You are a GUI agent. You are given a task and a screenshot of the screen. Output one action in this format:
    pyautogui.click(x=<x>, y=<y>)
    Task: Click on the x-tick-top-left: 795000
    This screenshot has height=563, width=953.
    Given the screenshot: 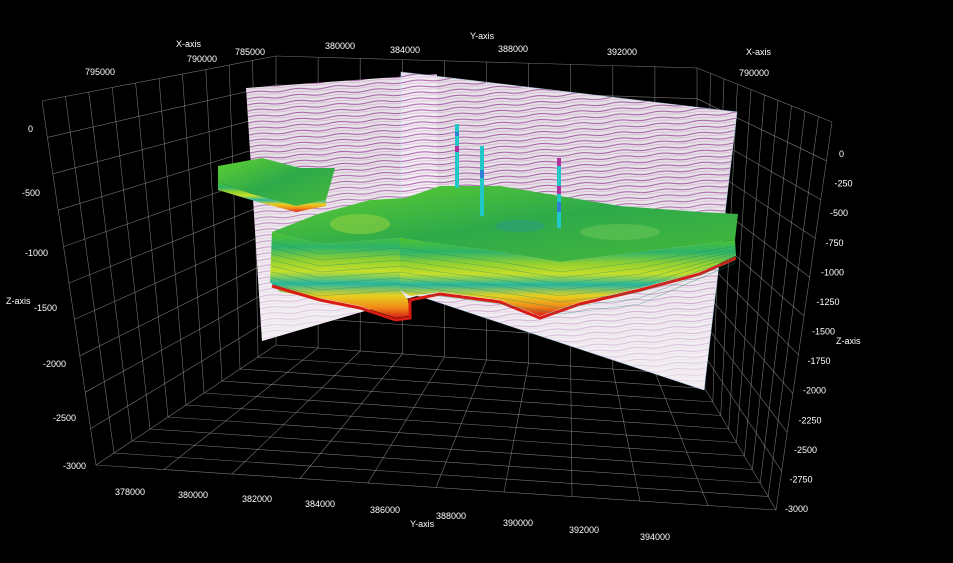 What is the action you would take?
    pyautogui.click(x=100, y=72)
    